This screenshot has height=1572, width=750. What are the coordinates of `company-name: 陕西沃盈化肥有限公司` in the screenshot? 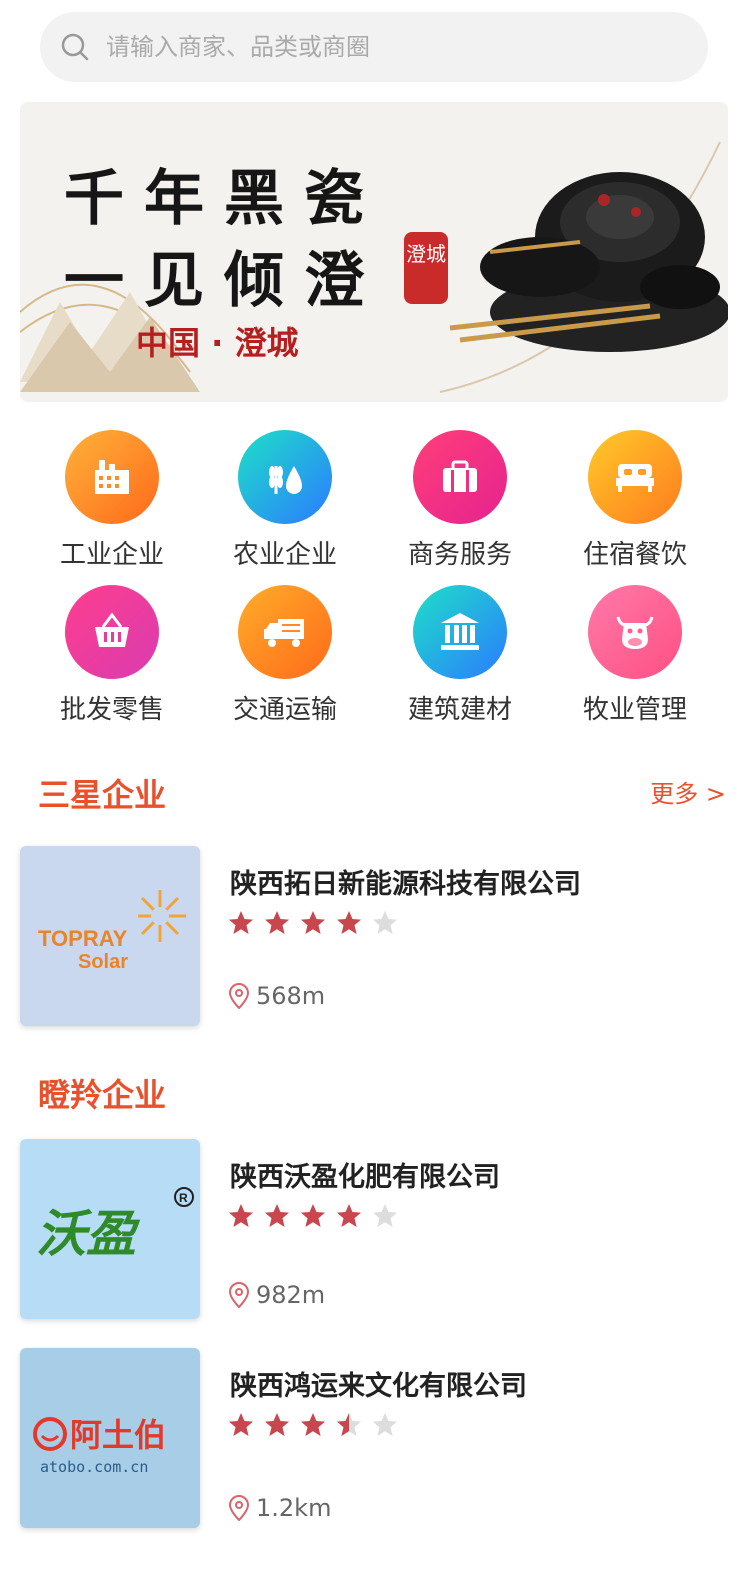 It's located at (365, 1177).